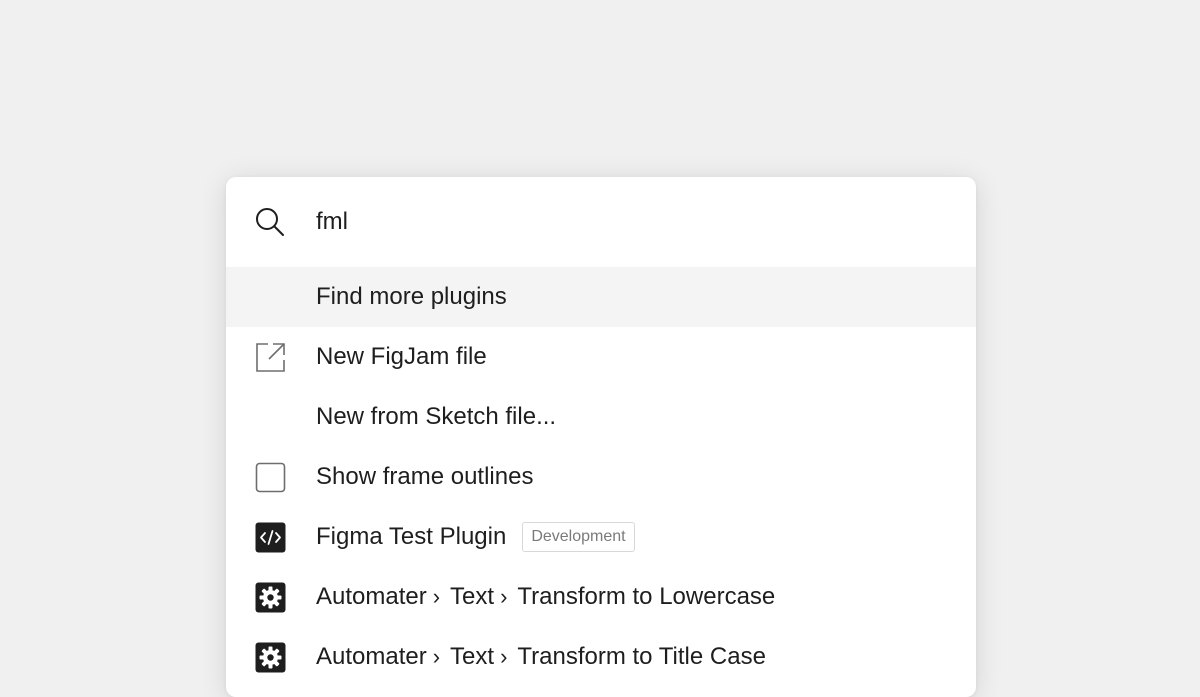  I want to click on crumb: Transform to Lowercase, so click(646, 596).